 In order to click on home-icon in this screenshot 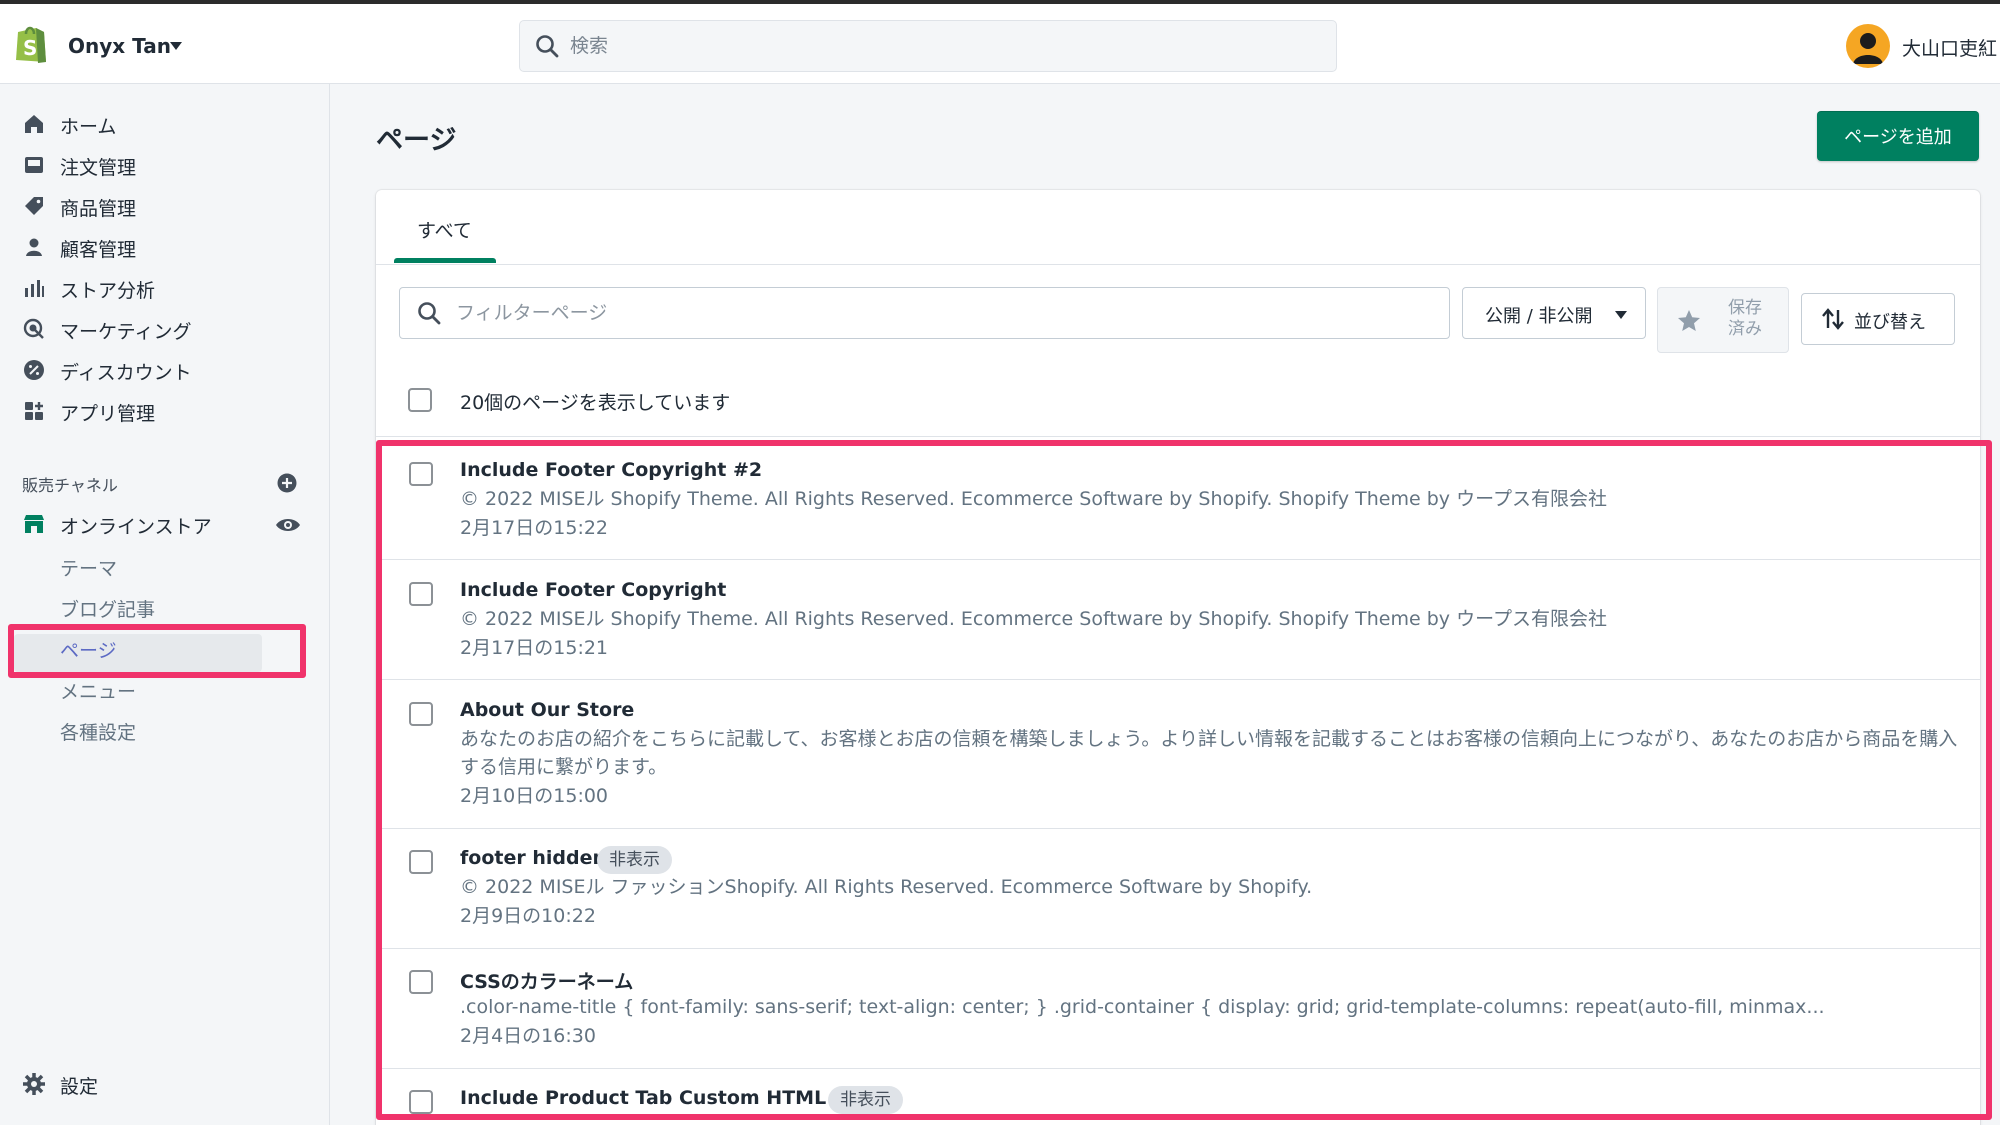, I will do `click(34, 124)`.